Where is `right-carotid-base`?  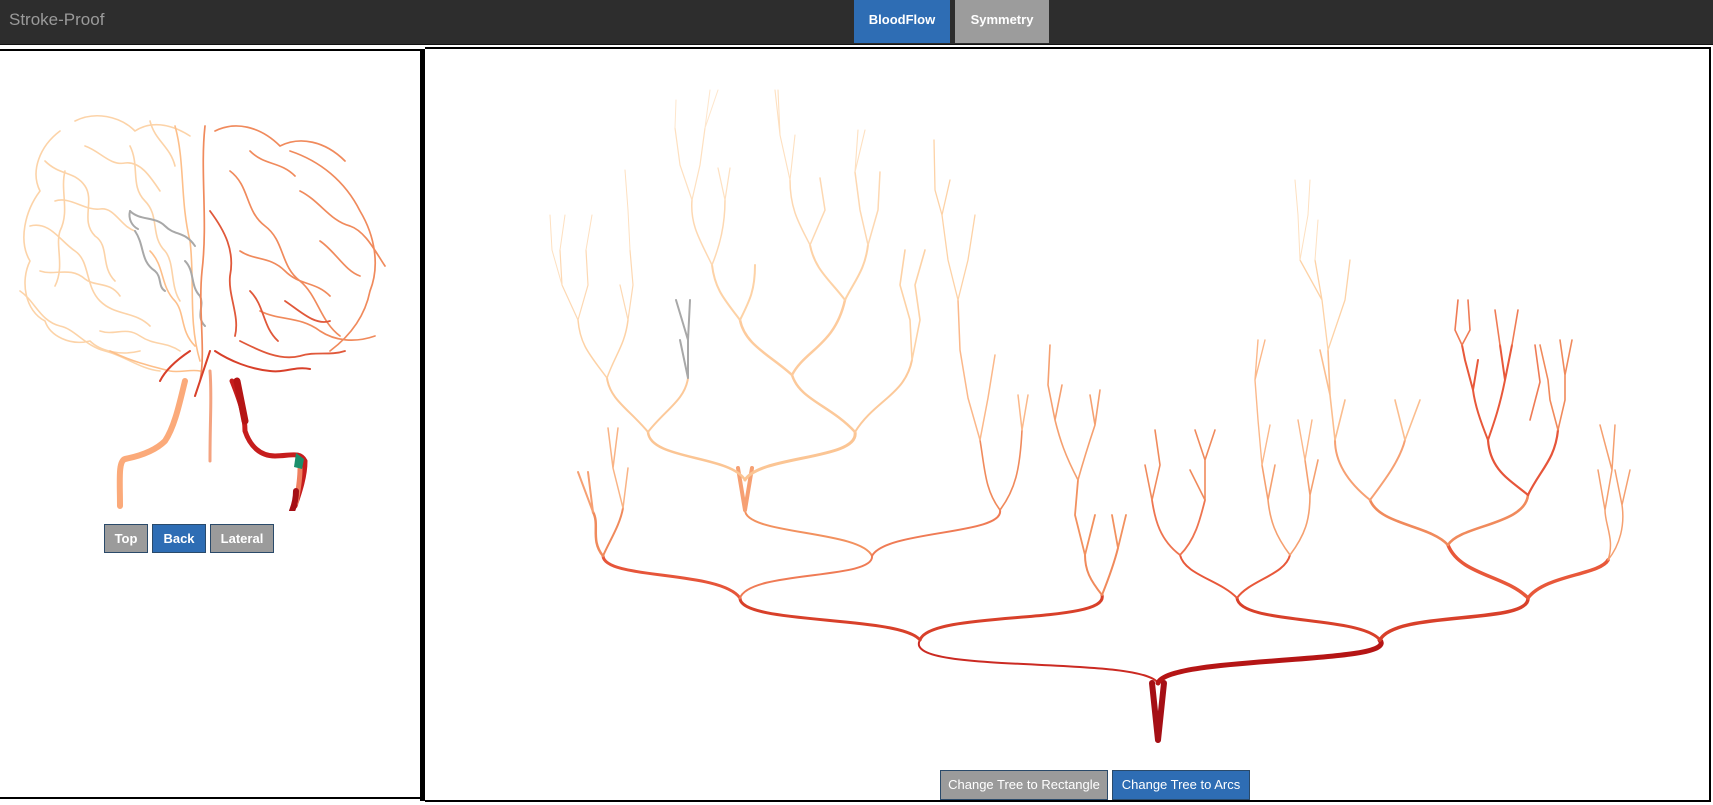
right-carotid-base is located at coordinates (294, 499).